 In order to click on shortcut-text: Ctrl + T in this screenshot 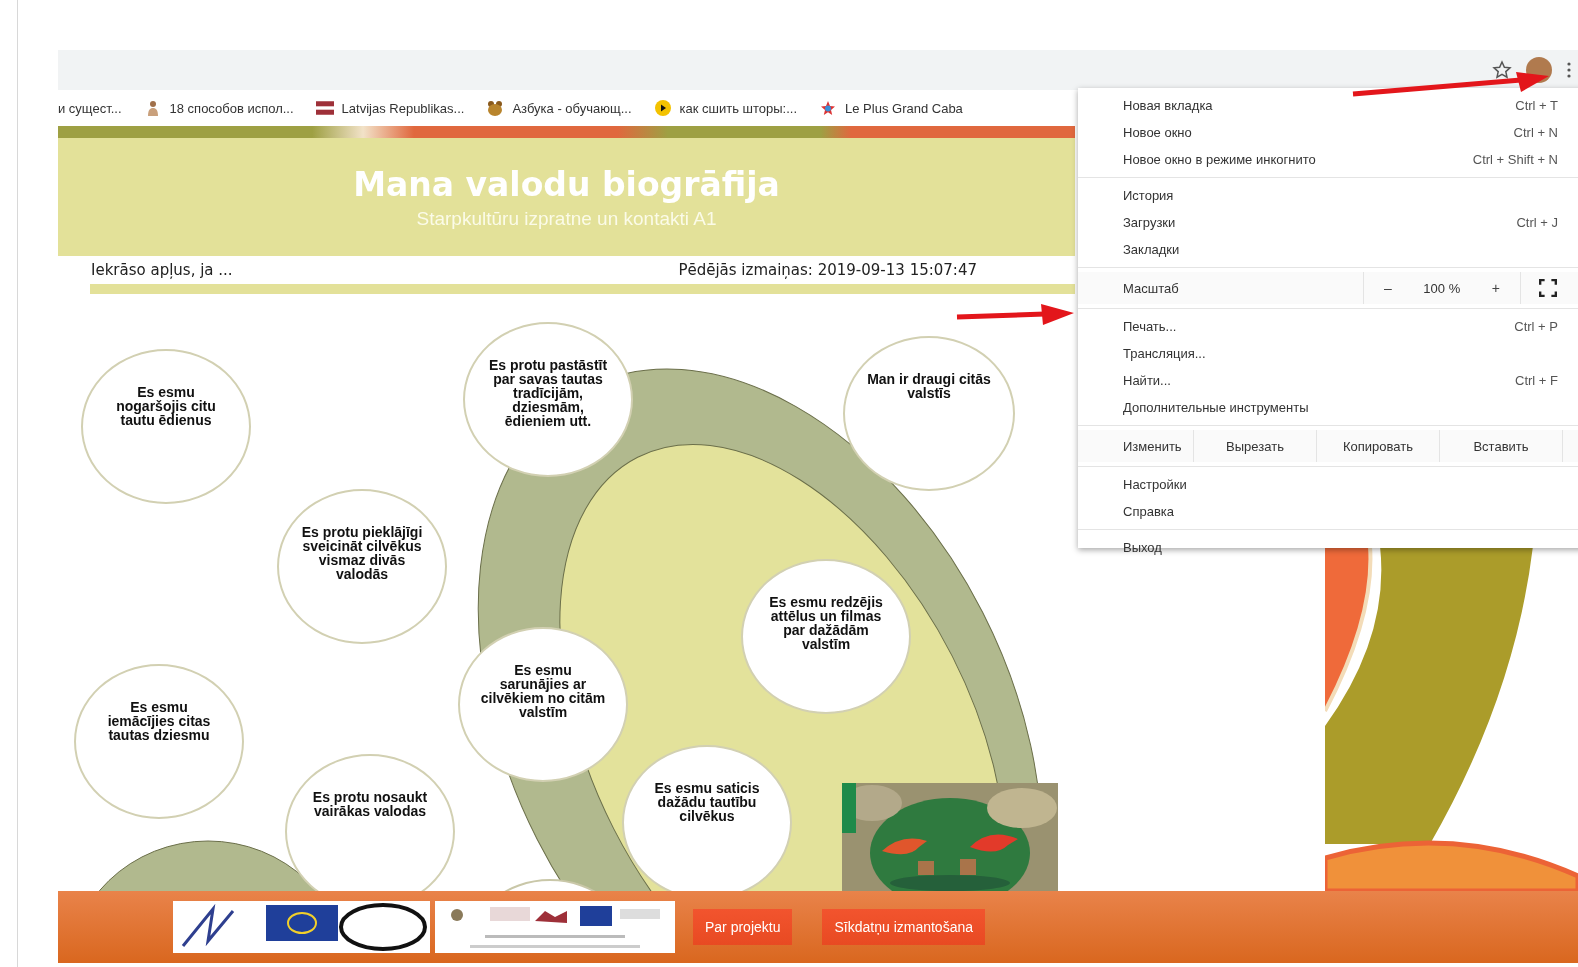, I will do `click(1536, 105)`.